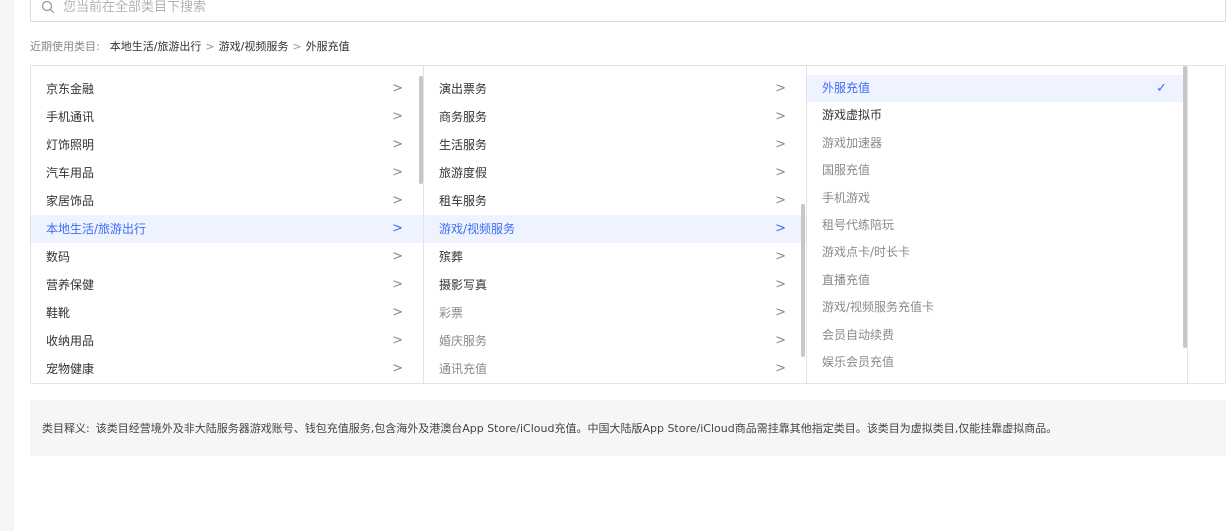  Describe the element at coordinates (58, 257) in the screenshot. I see `category-item-label: 数码` at that location.